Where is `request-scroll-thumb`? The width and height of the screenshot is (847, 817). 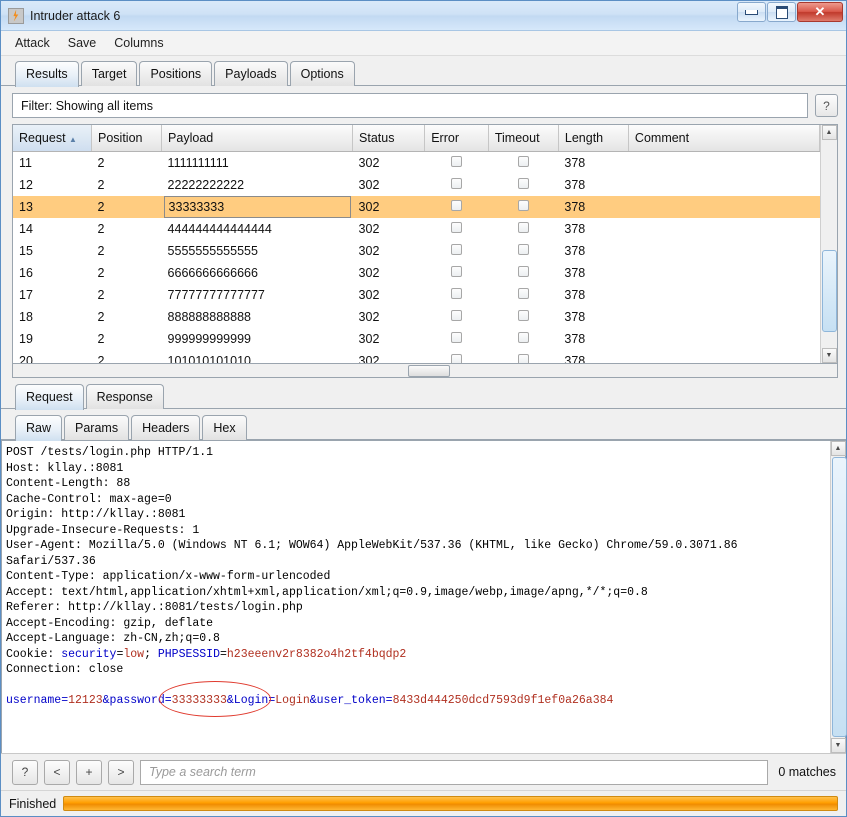
request-scroll-thumb is located at coordinates (839, 597).